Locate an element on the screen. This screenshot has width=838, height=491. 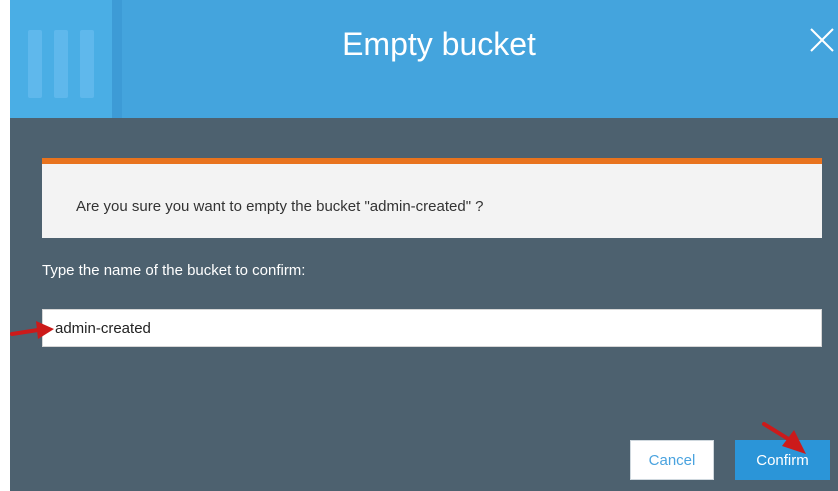
bucket-name-input is located at coordinates (432, 328).